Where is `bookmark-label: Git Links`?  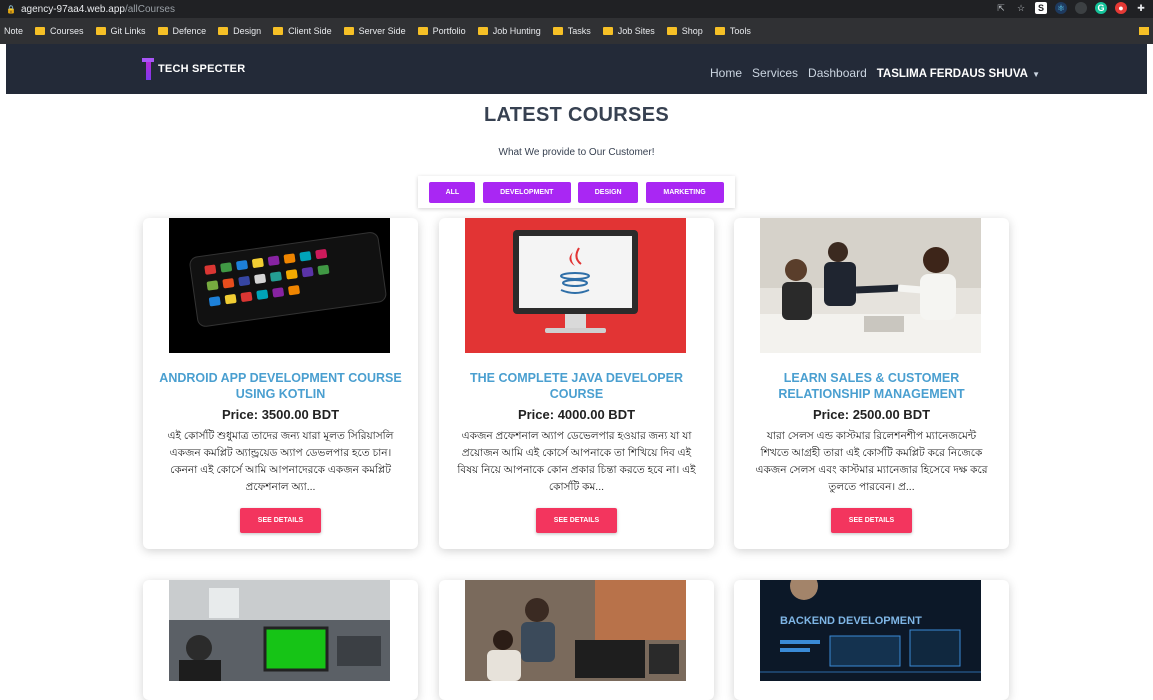 bookmark-label: Git Links is located at coordinates (128, 31).